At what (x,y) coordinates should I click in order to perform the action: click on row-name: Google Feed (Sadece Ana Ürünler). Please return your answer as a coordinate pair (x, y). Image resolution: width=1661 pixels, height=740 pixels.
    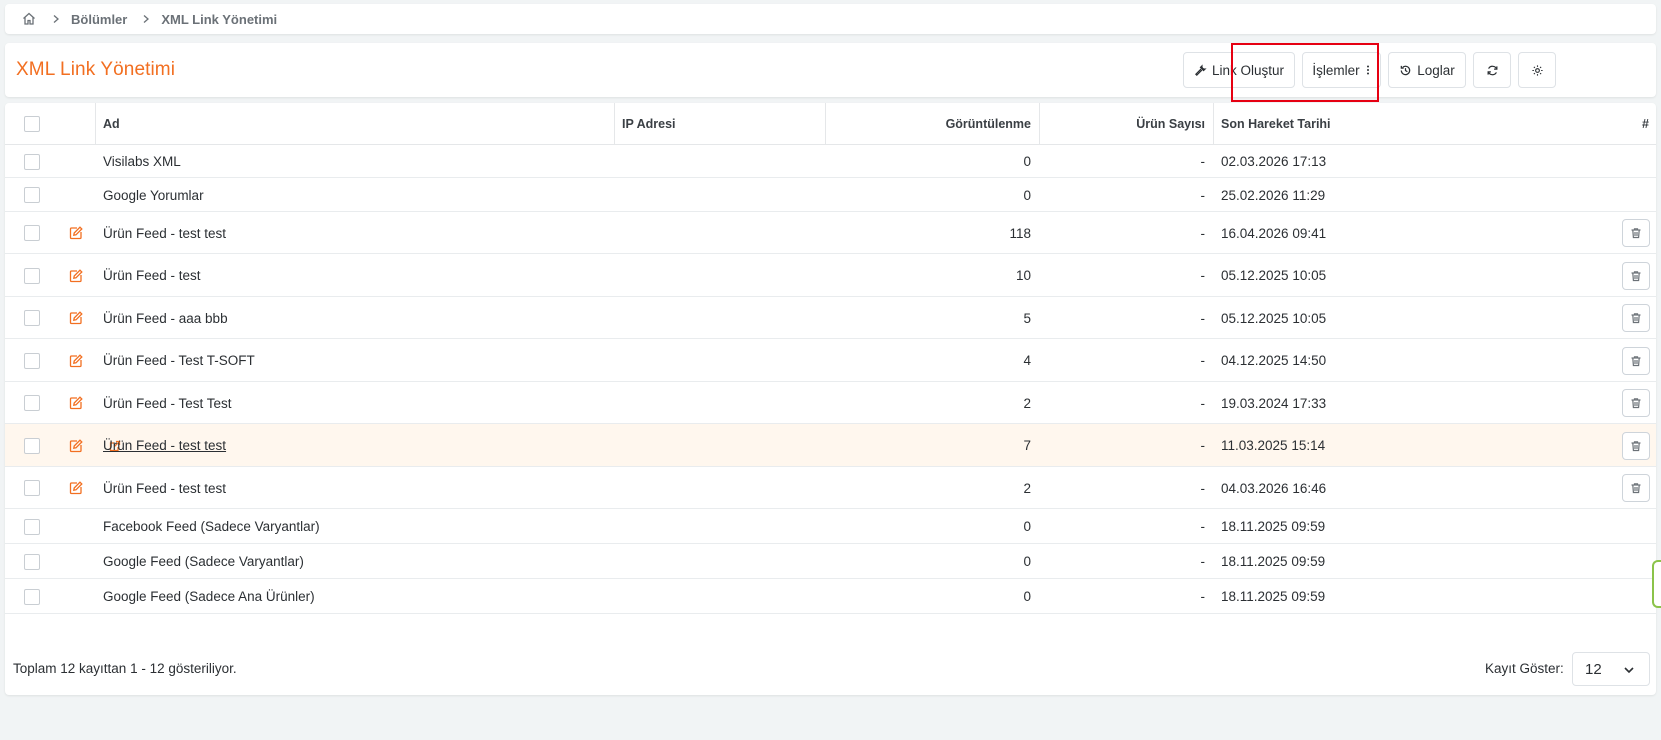
    Looking at the image, I should click on (209, 596).